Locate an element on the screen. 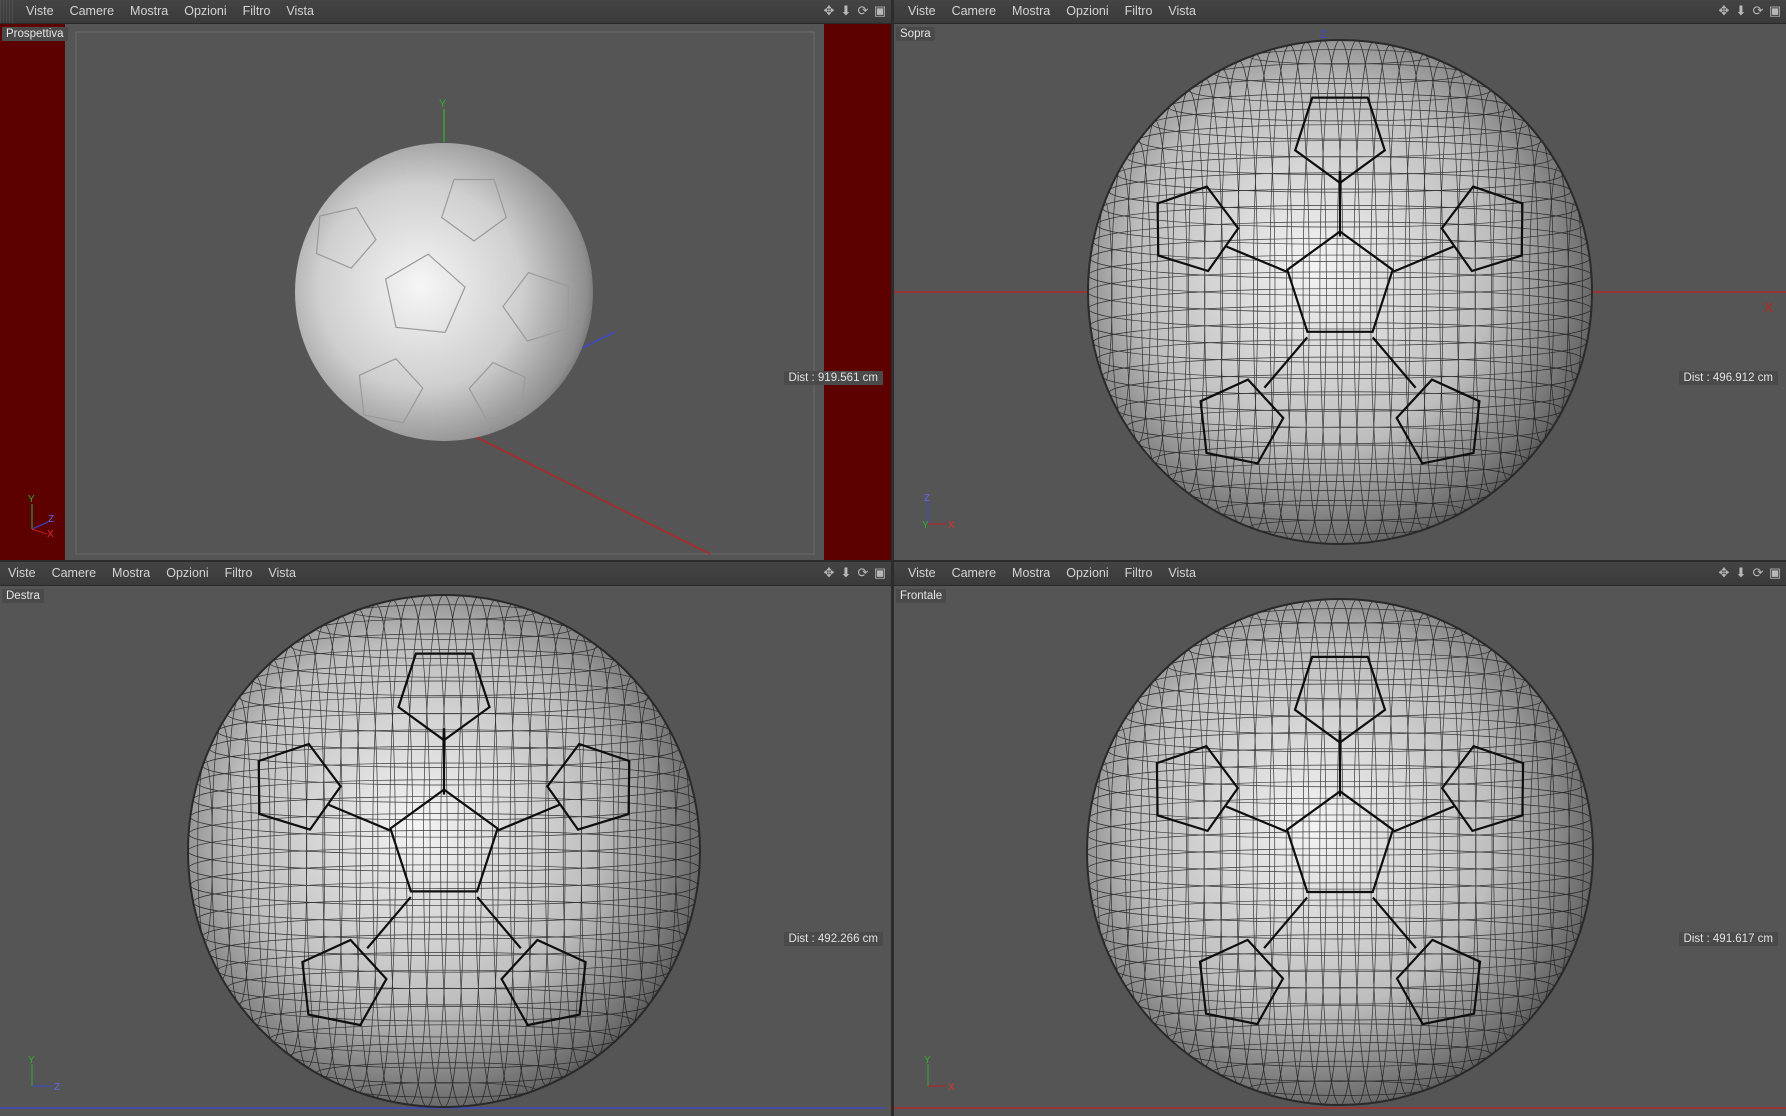  axis-gizmo: Y Z is located at coordinates (44, 1074).